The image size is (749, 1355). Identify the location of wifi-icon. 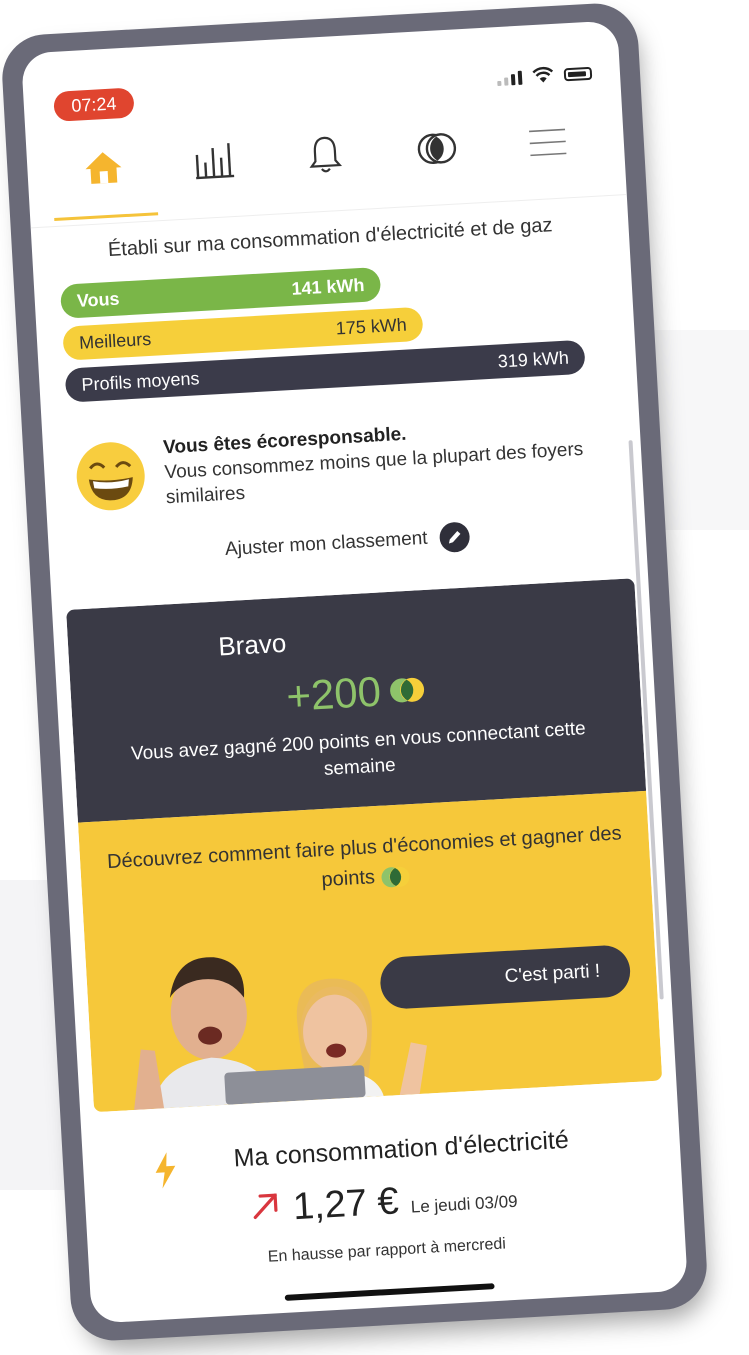
(543, 74).